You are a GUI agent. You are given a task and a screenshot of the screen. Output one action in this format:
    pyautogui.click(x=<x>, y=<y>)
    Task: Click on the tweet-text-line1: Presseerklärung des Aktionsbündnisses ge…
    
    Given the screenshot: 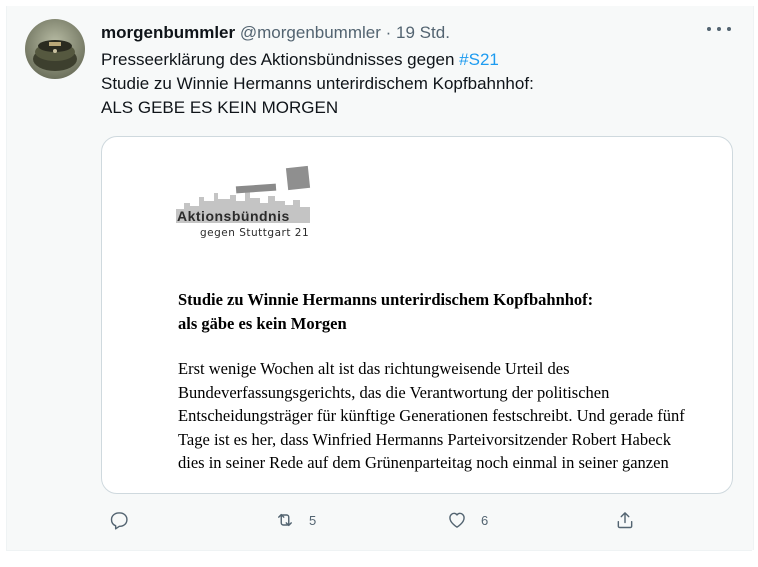 What is the action you would take?
    pyautogui.click(x=411, y=60)
    